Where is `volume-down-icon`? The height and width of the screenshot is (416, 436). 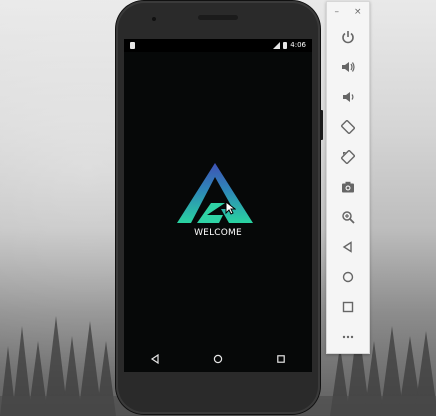
volume-down-icon is located at coordinates (348, 97).